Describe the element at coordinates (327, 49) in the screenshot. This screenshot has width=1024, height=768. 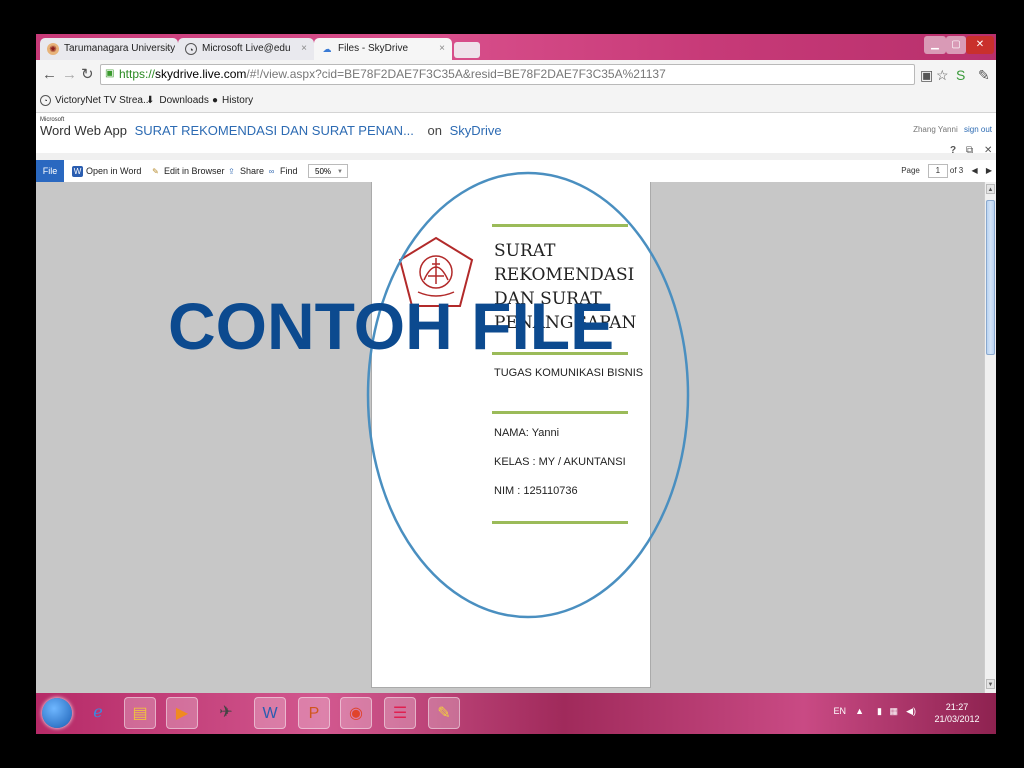
I see `skydrive-icon: ☁` at that location.